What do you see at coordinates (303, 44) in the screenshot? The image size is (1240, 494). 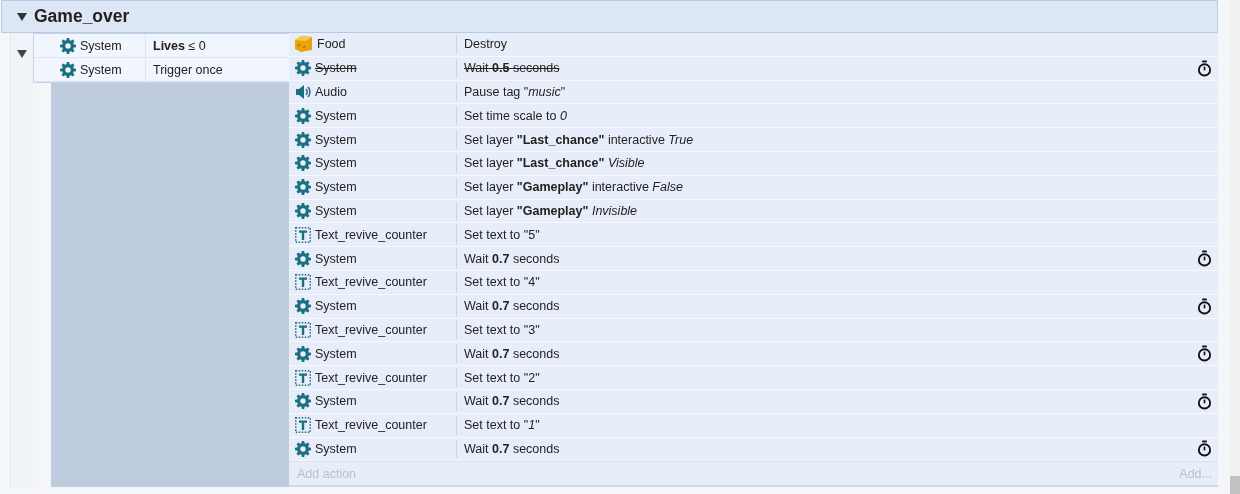 I see `cheese-sprite-icon` at bounding box center [303, 44].